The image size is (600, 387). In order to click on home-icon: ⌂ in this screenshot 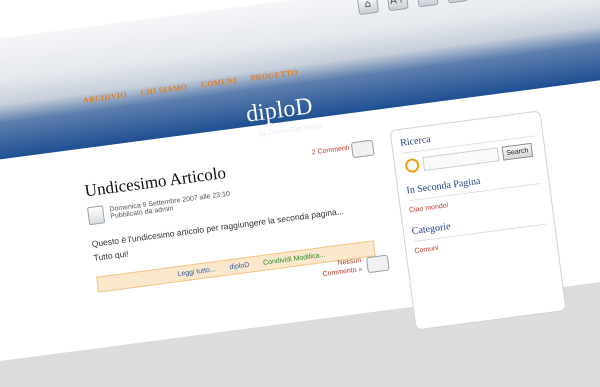, I will do `click(368, 8)`.